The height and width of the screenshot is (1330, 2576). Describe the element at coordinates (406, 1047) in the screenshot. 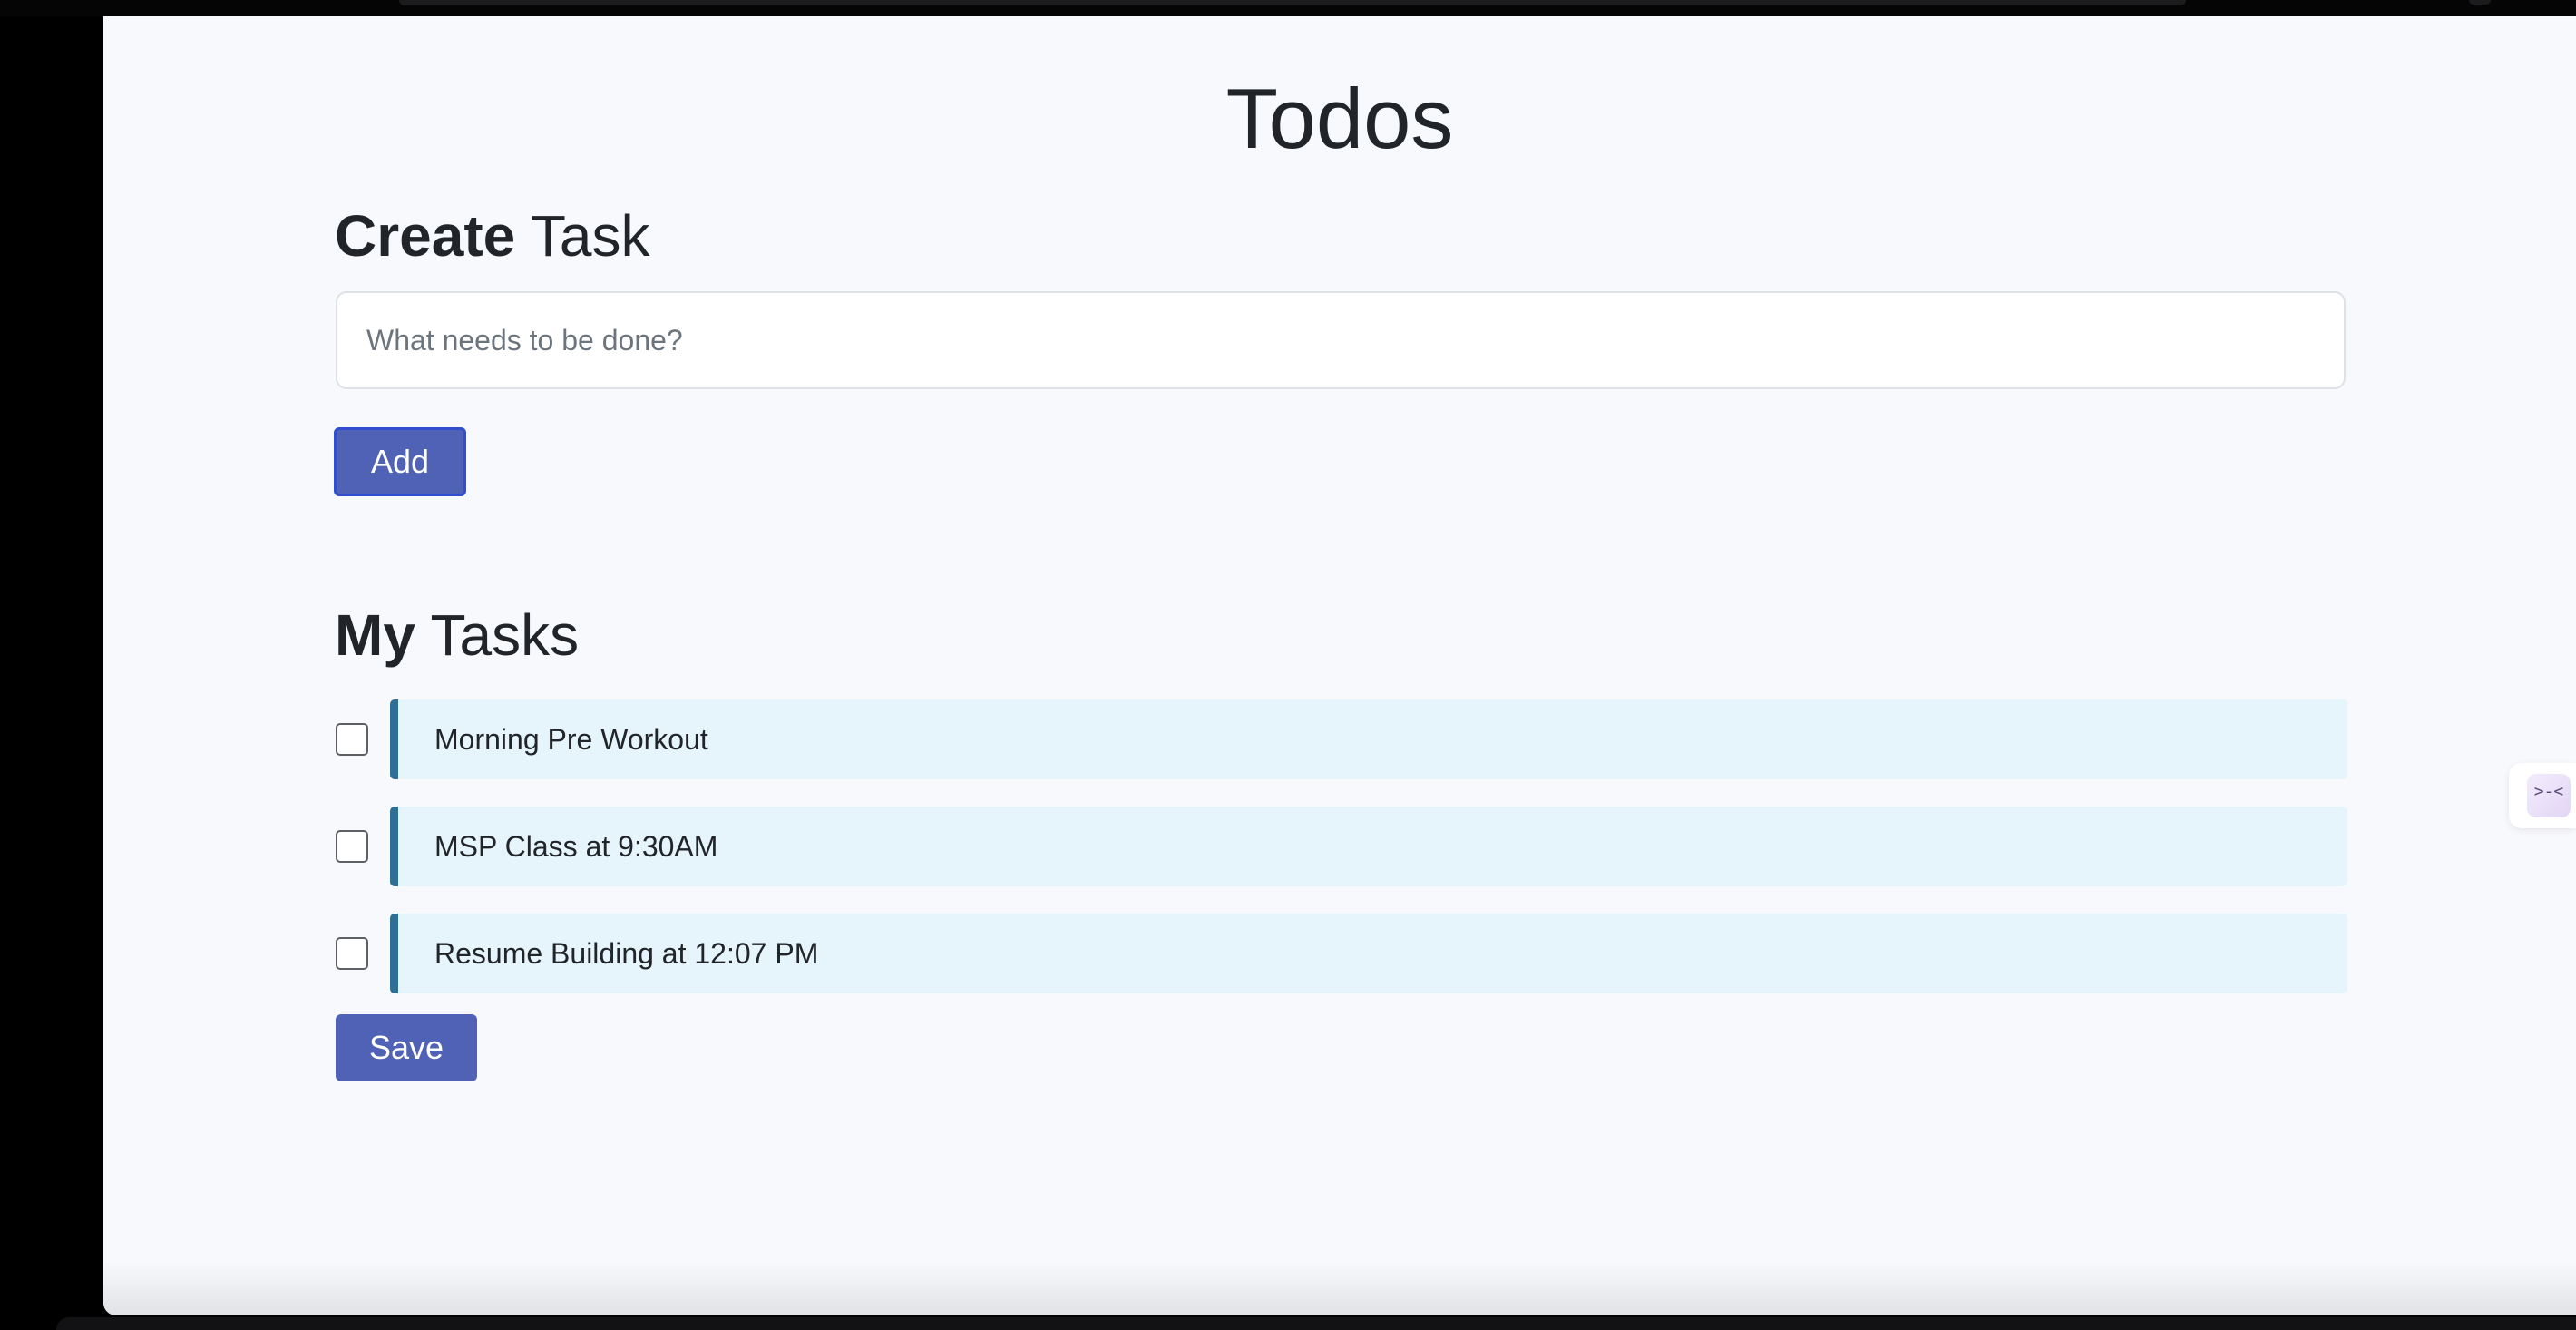

I see `save-button: Save` at that location.